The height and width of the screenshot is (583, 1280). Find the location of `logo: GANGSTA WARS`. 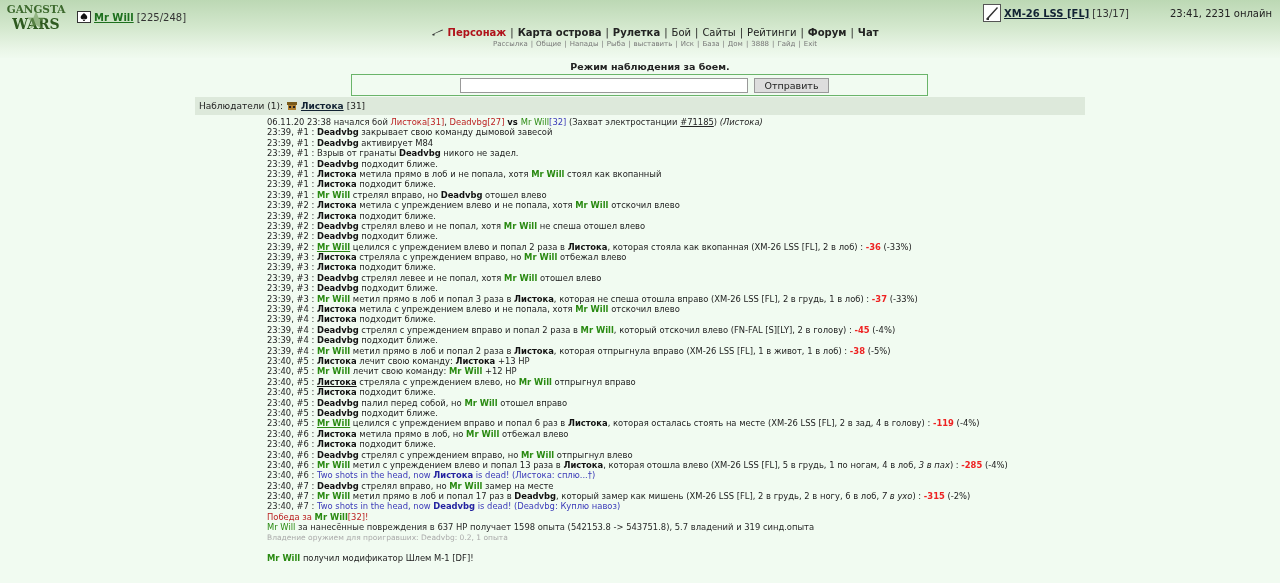

logo: GANGSTA WARS is located at coordinates (36, 17).